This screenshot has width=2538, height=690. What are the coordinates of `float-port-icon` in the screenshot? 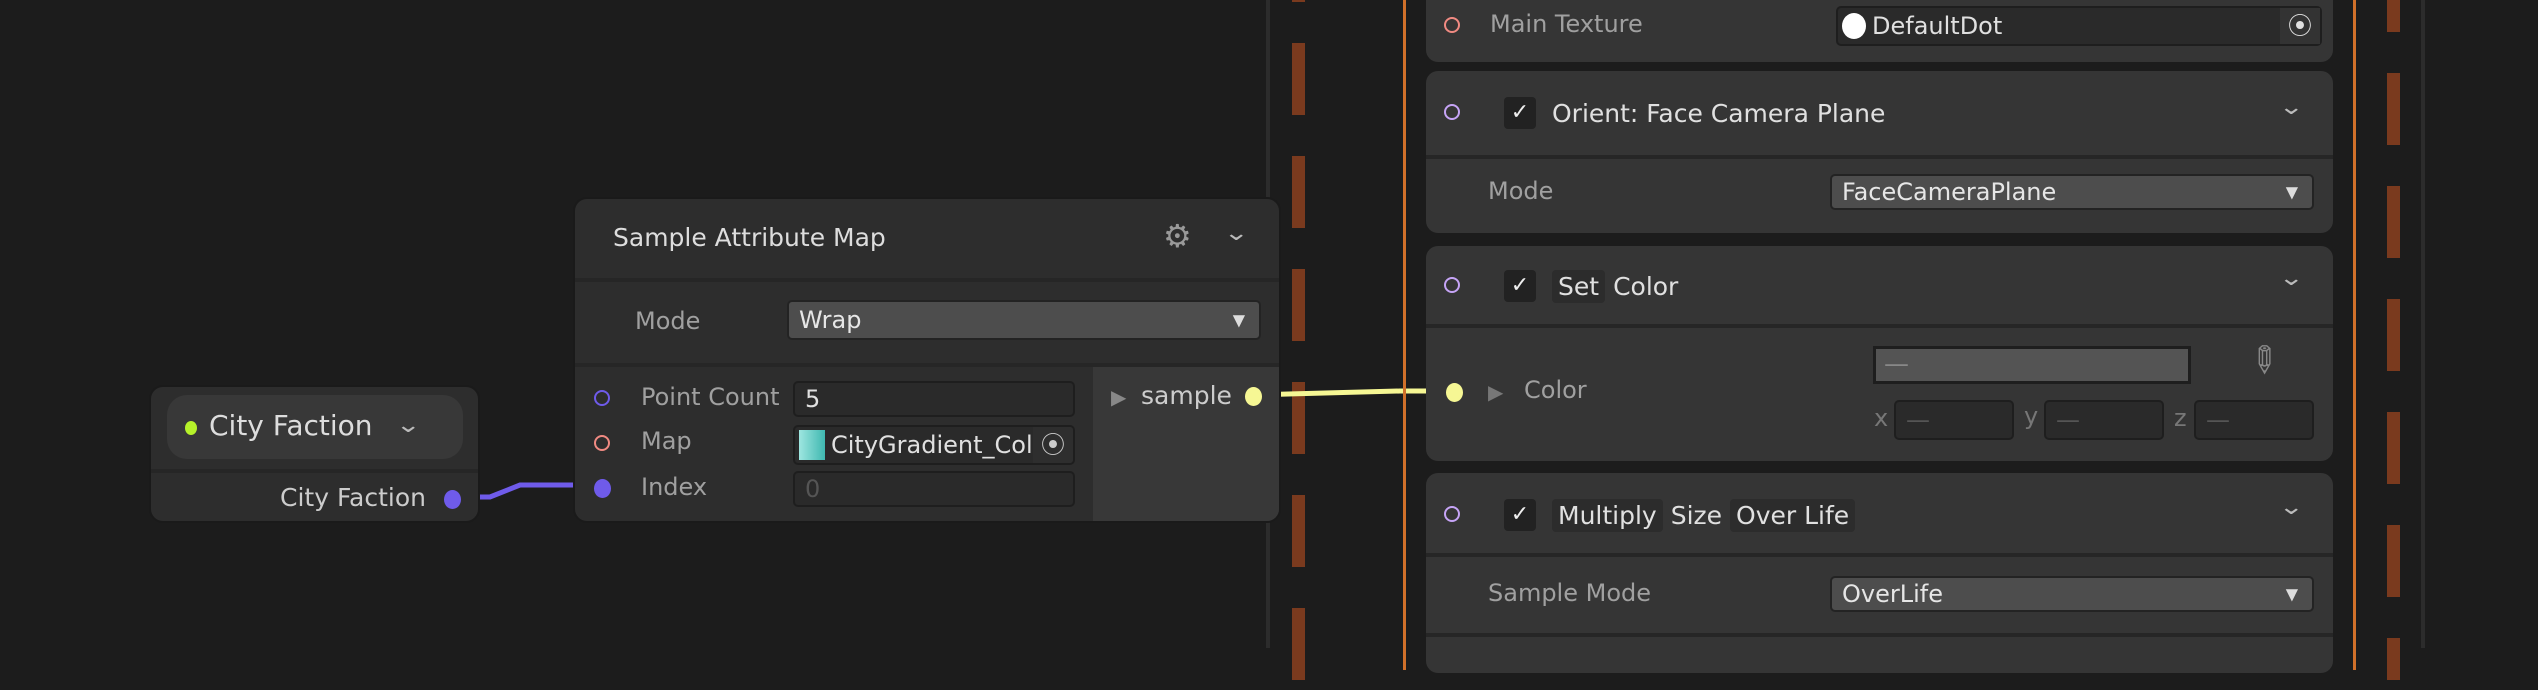 It's located at (191, 428).